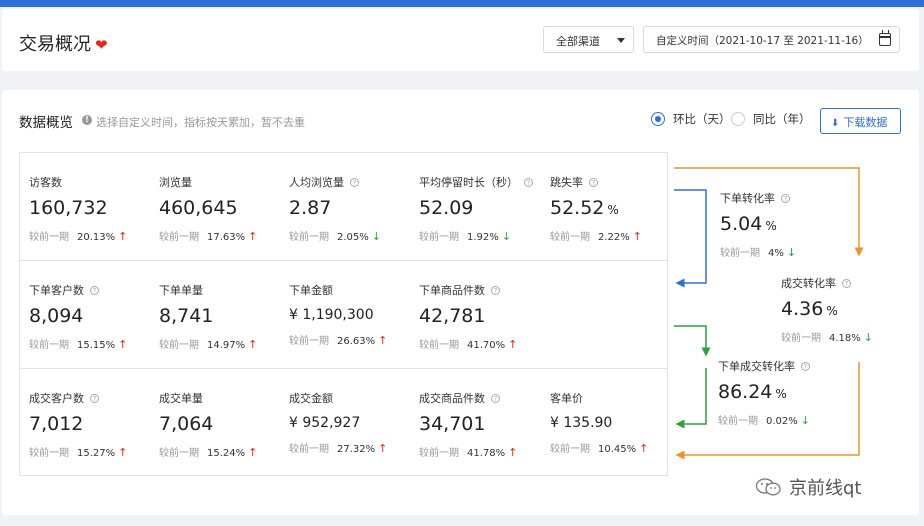 The height and width of the screenshot is (526, 924). What do you see at coordinates (621, 40) in the screenshot?
I see `caret-down-icon` at bounding box center [621, 40].